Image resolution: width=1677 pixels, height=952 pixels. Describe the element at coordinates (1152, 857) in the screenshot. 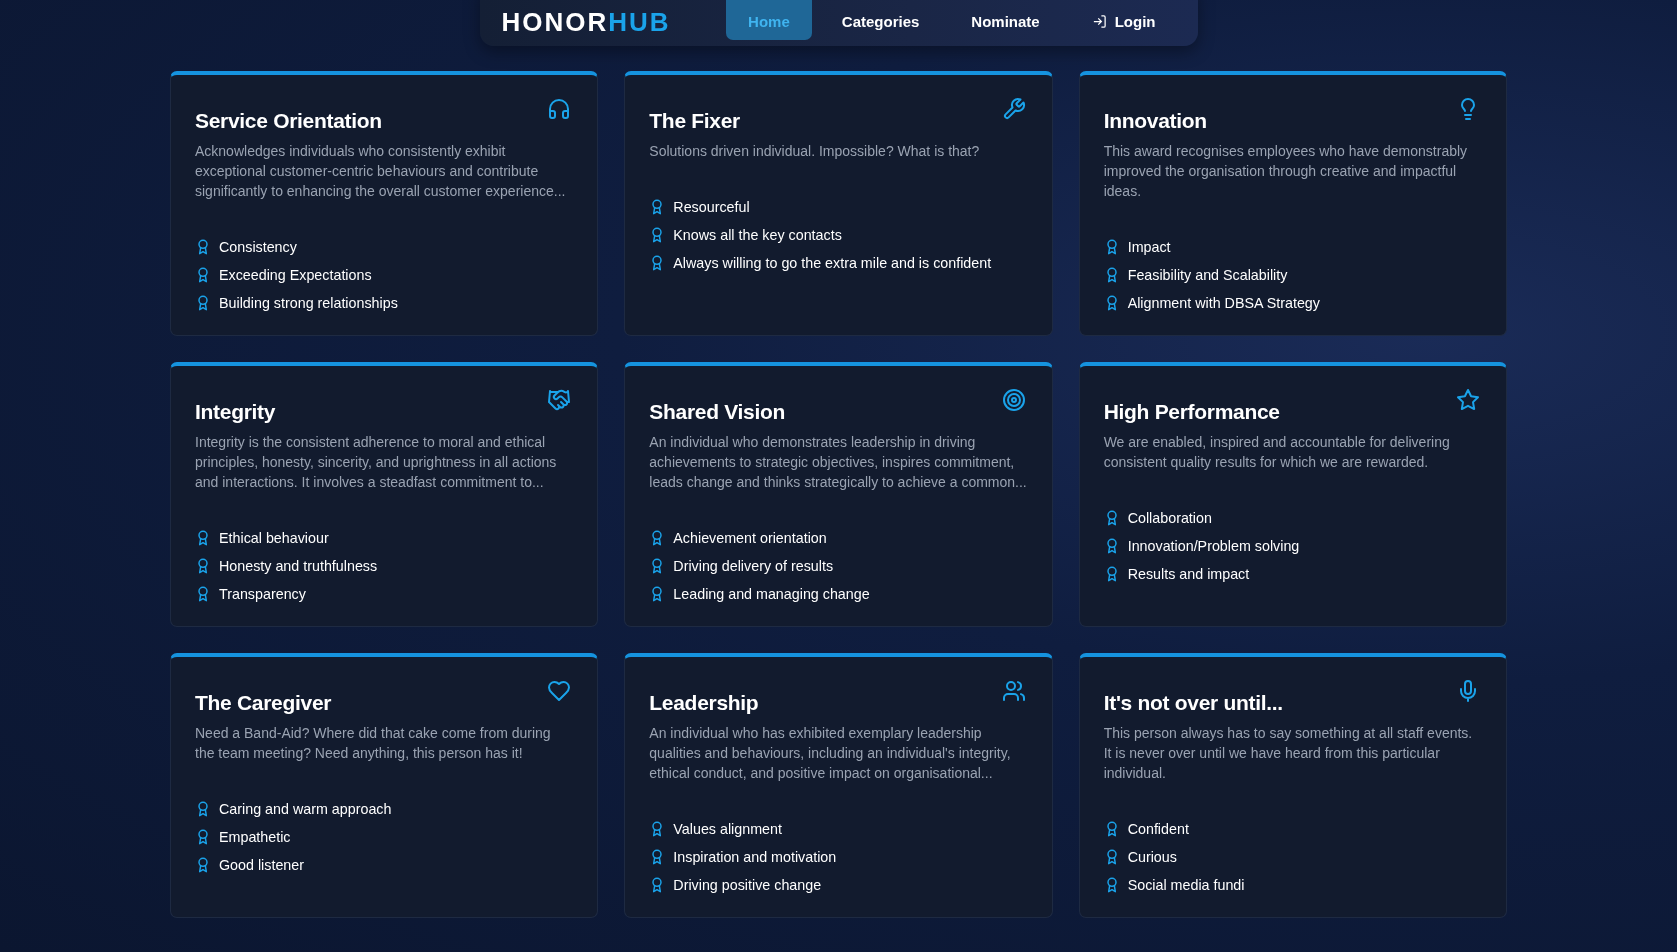

I see `criterion-label: Curious` at that location.